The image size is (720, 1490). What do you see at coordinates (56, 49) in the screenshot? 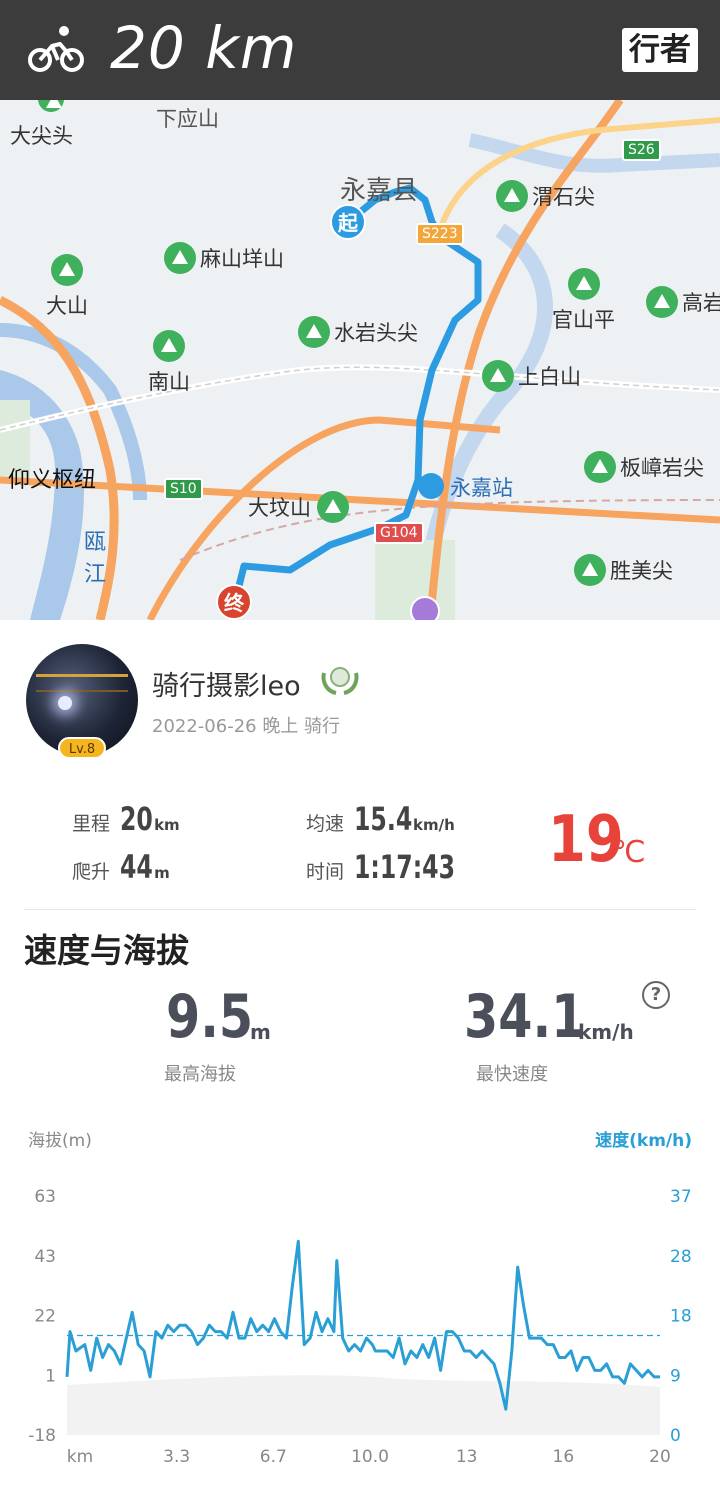
I see `bicycle-icon` at bounding box center [56, 49].